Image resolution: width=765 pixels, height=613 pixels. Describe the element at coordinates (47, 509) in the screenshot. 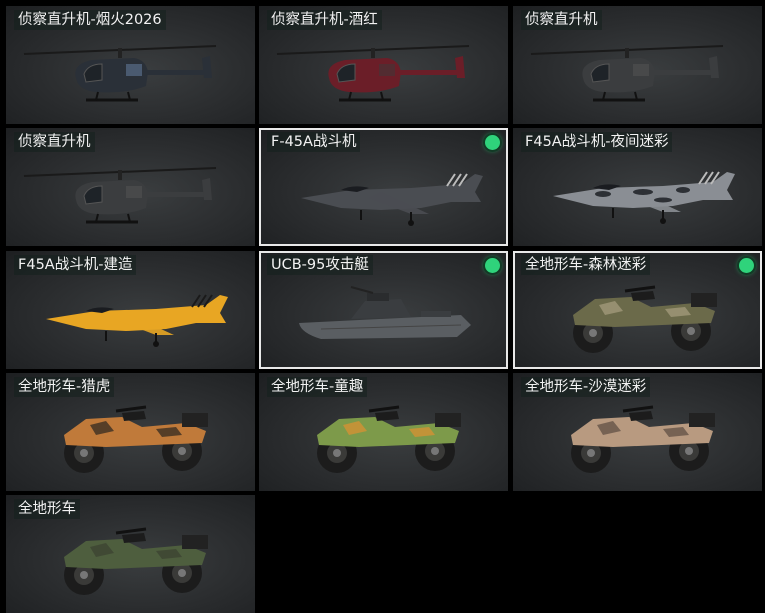

I see `vehicle-title: 全地形车` at that location.